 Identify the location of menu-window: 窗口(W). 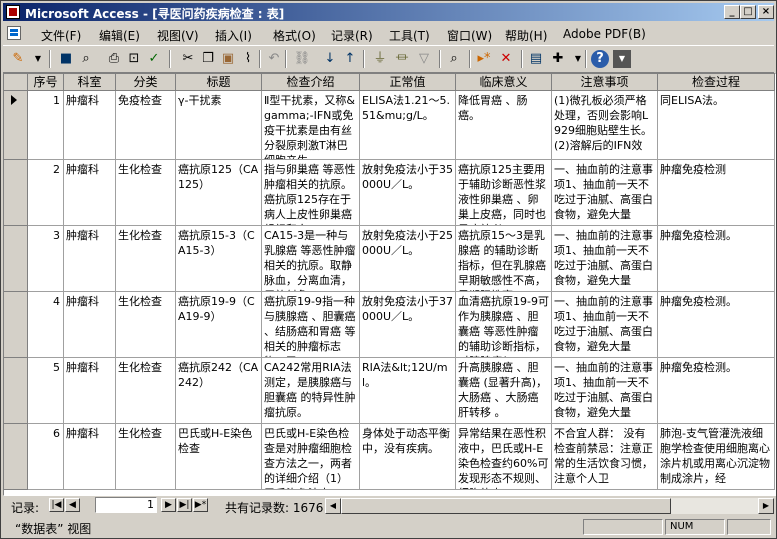
(469, 35).